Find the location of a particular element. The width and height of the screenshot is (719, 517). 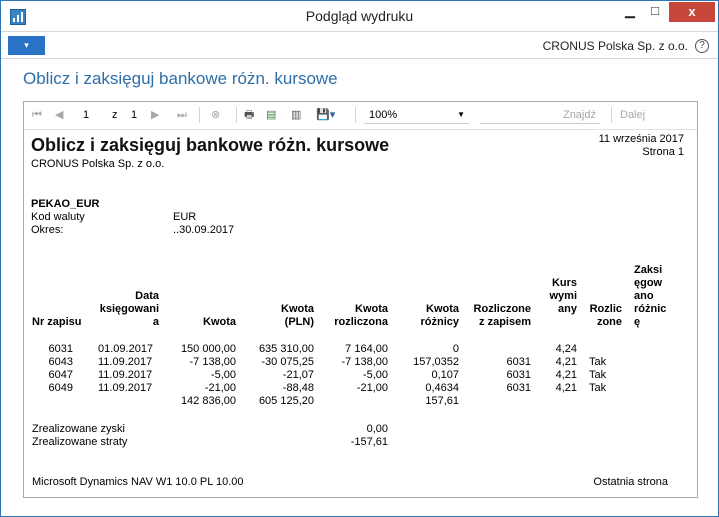

previous-page-icon: ◀ is located at coordinates (59, 115).